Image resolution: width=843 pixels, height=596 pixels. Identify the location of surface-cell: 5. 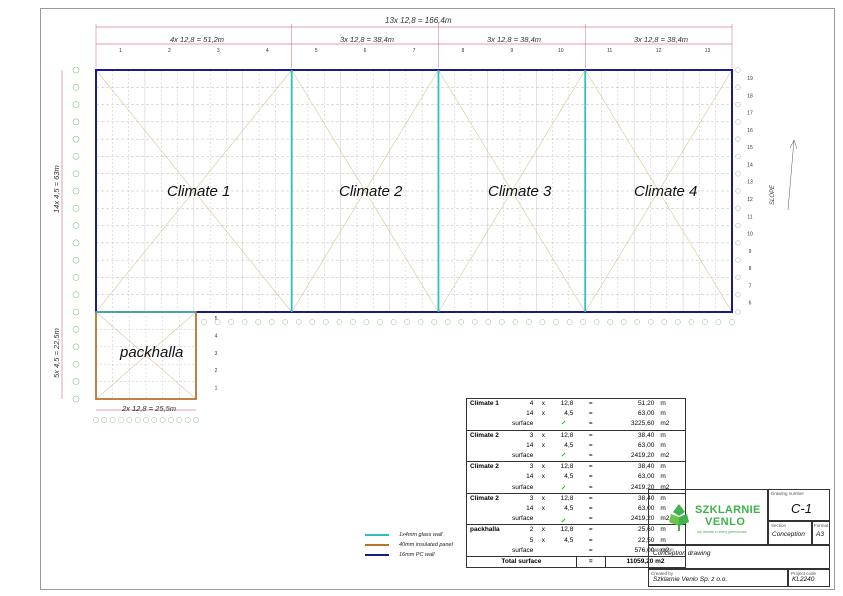
(531, 540).